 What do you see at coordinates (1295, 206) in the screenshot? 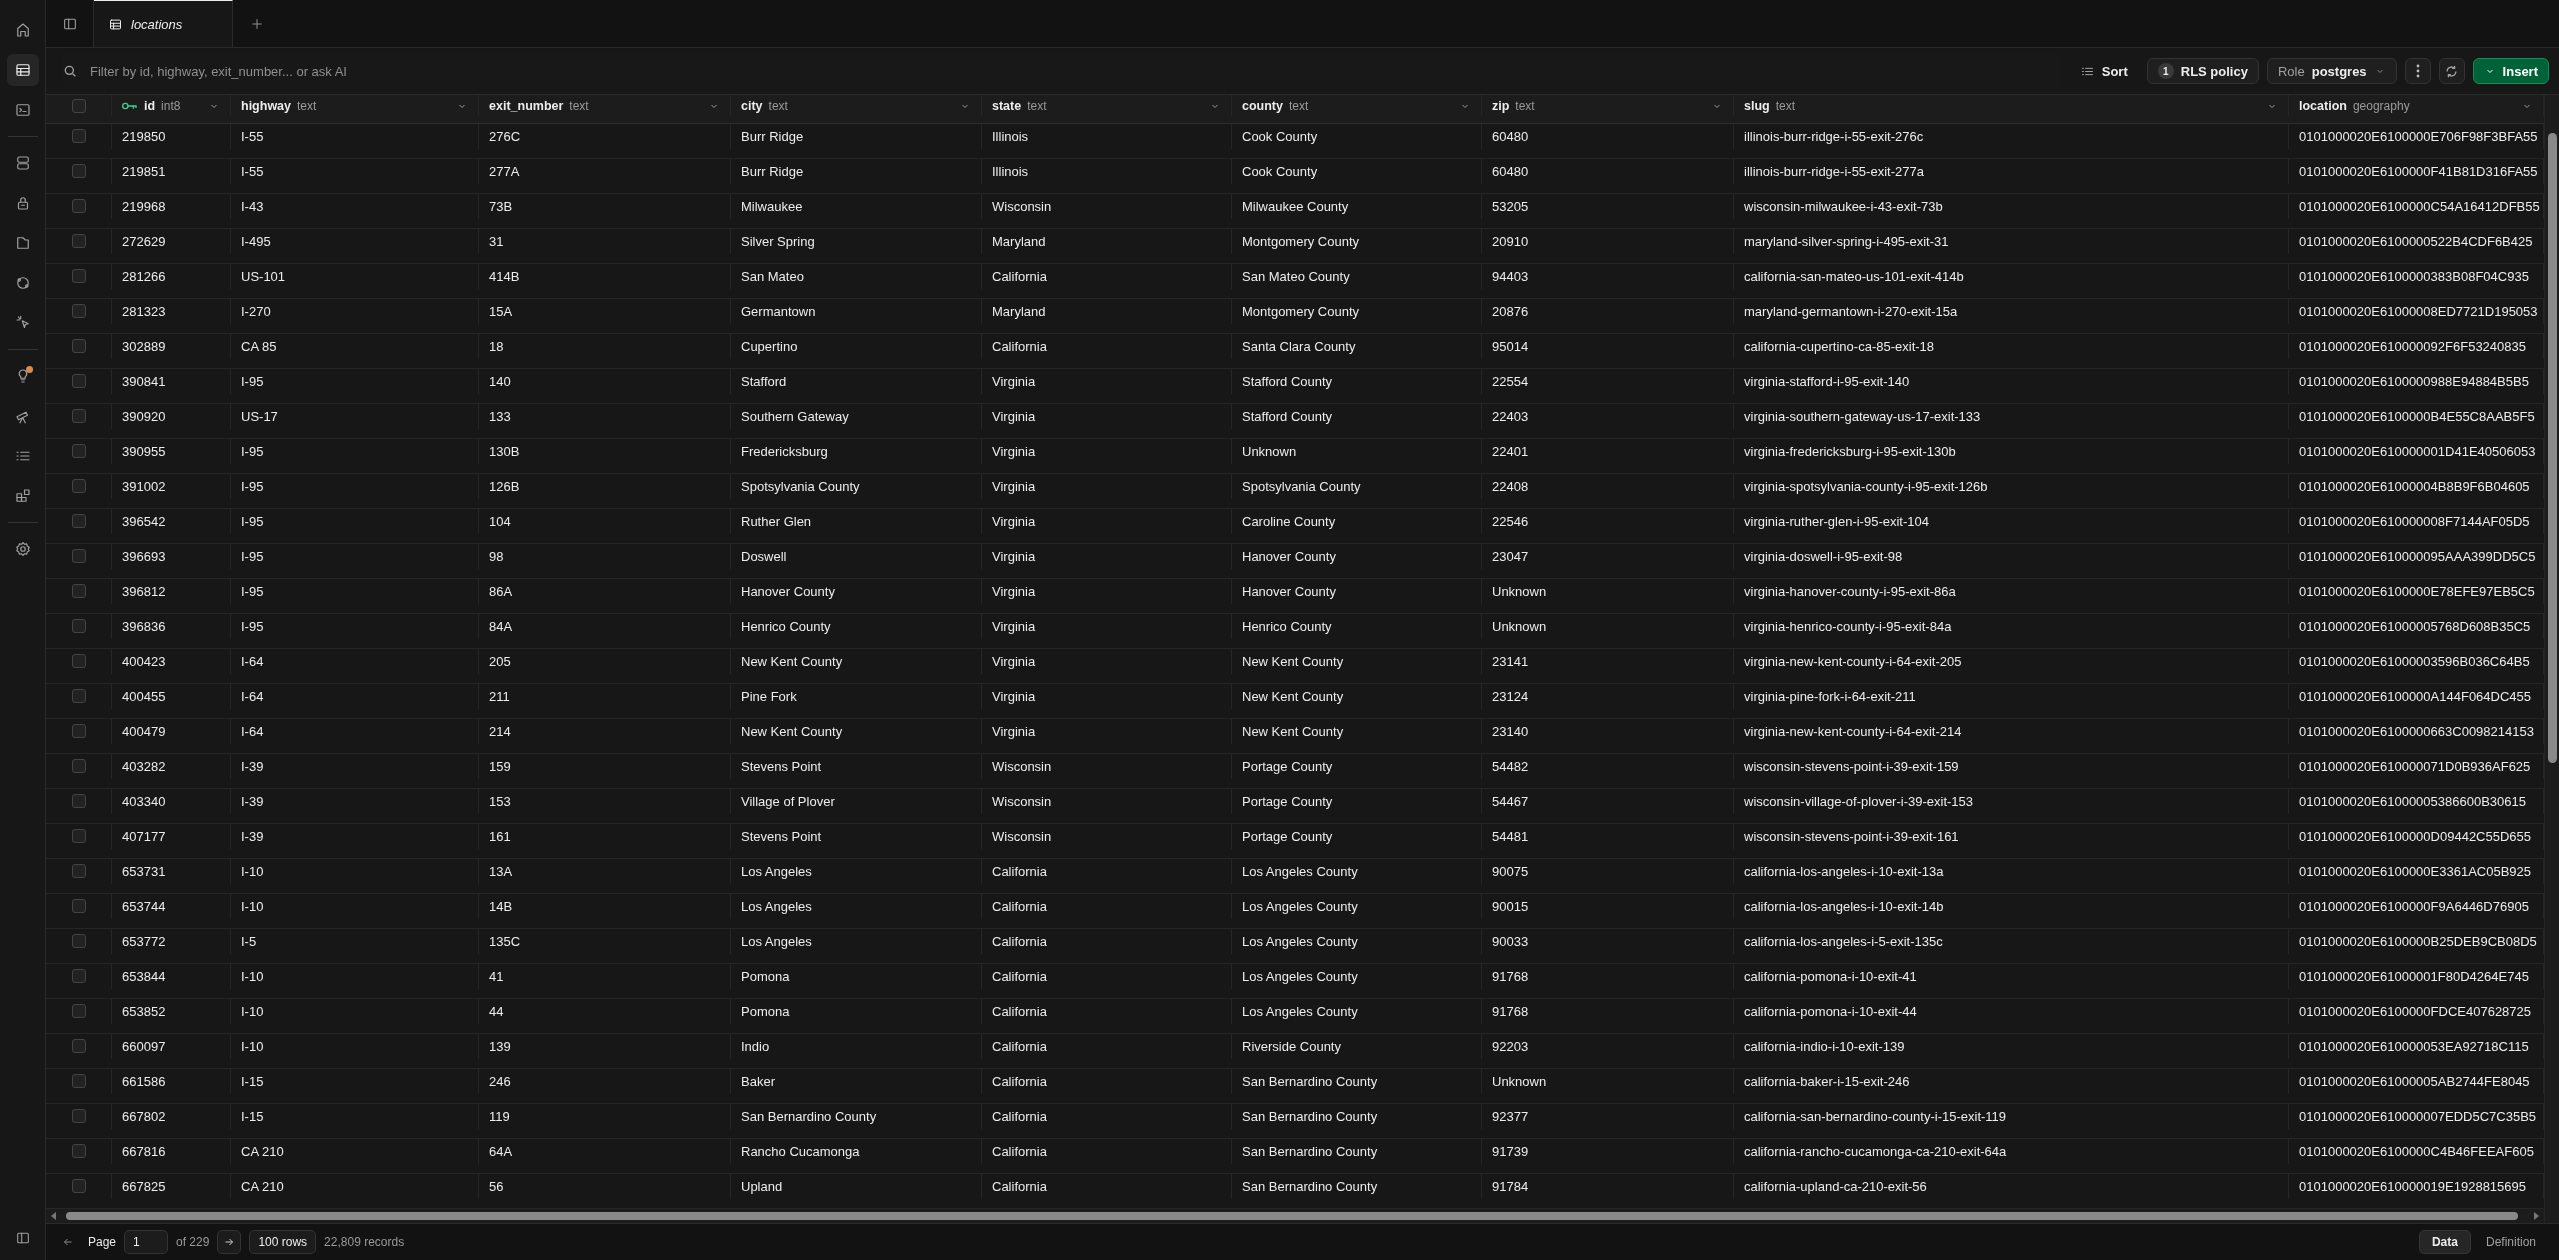
I see `table-cell: Milwaukee County` at bounding box center [1295, 206].